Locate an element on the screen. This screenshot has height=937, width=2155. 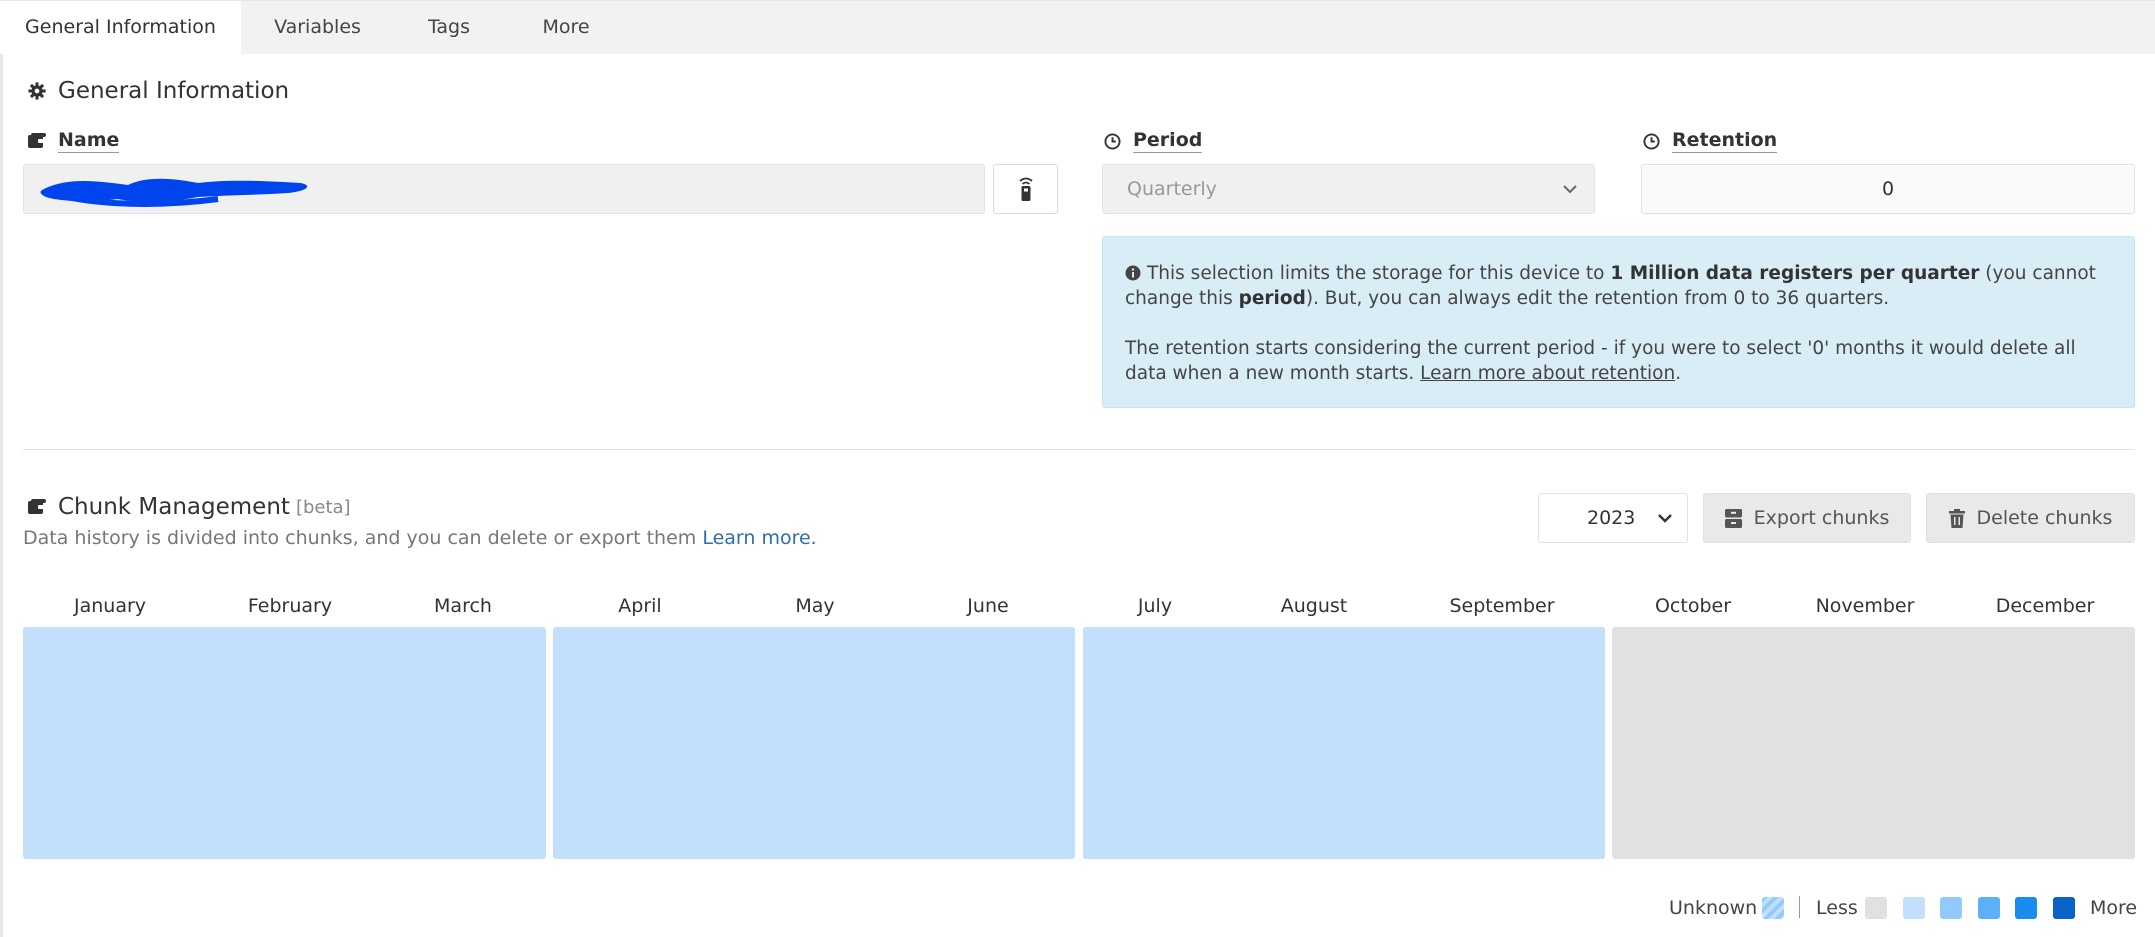
chunk-management-title: Chunk Management is located at coordinates (174, 507).